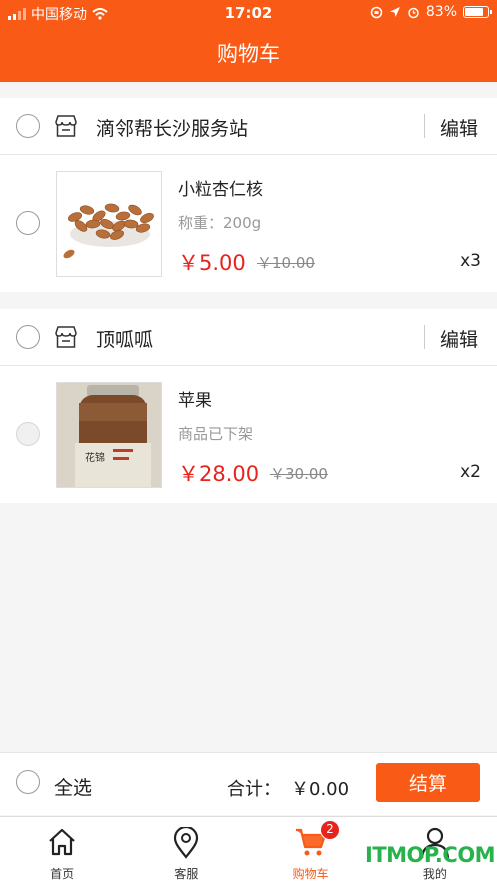  What do you see at coordinates (299, 474) in the screenshot?
I see `product-original-price: ￥30.00` at bounding box center [299, 474].